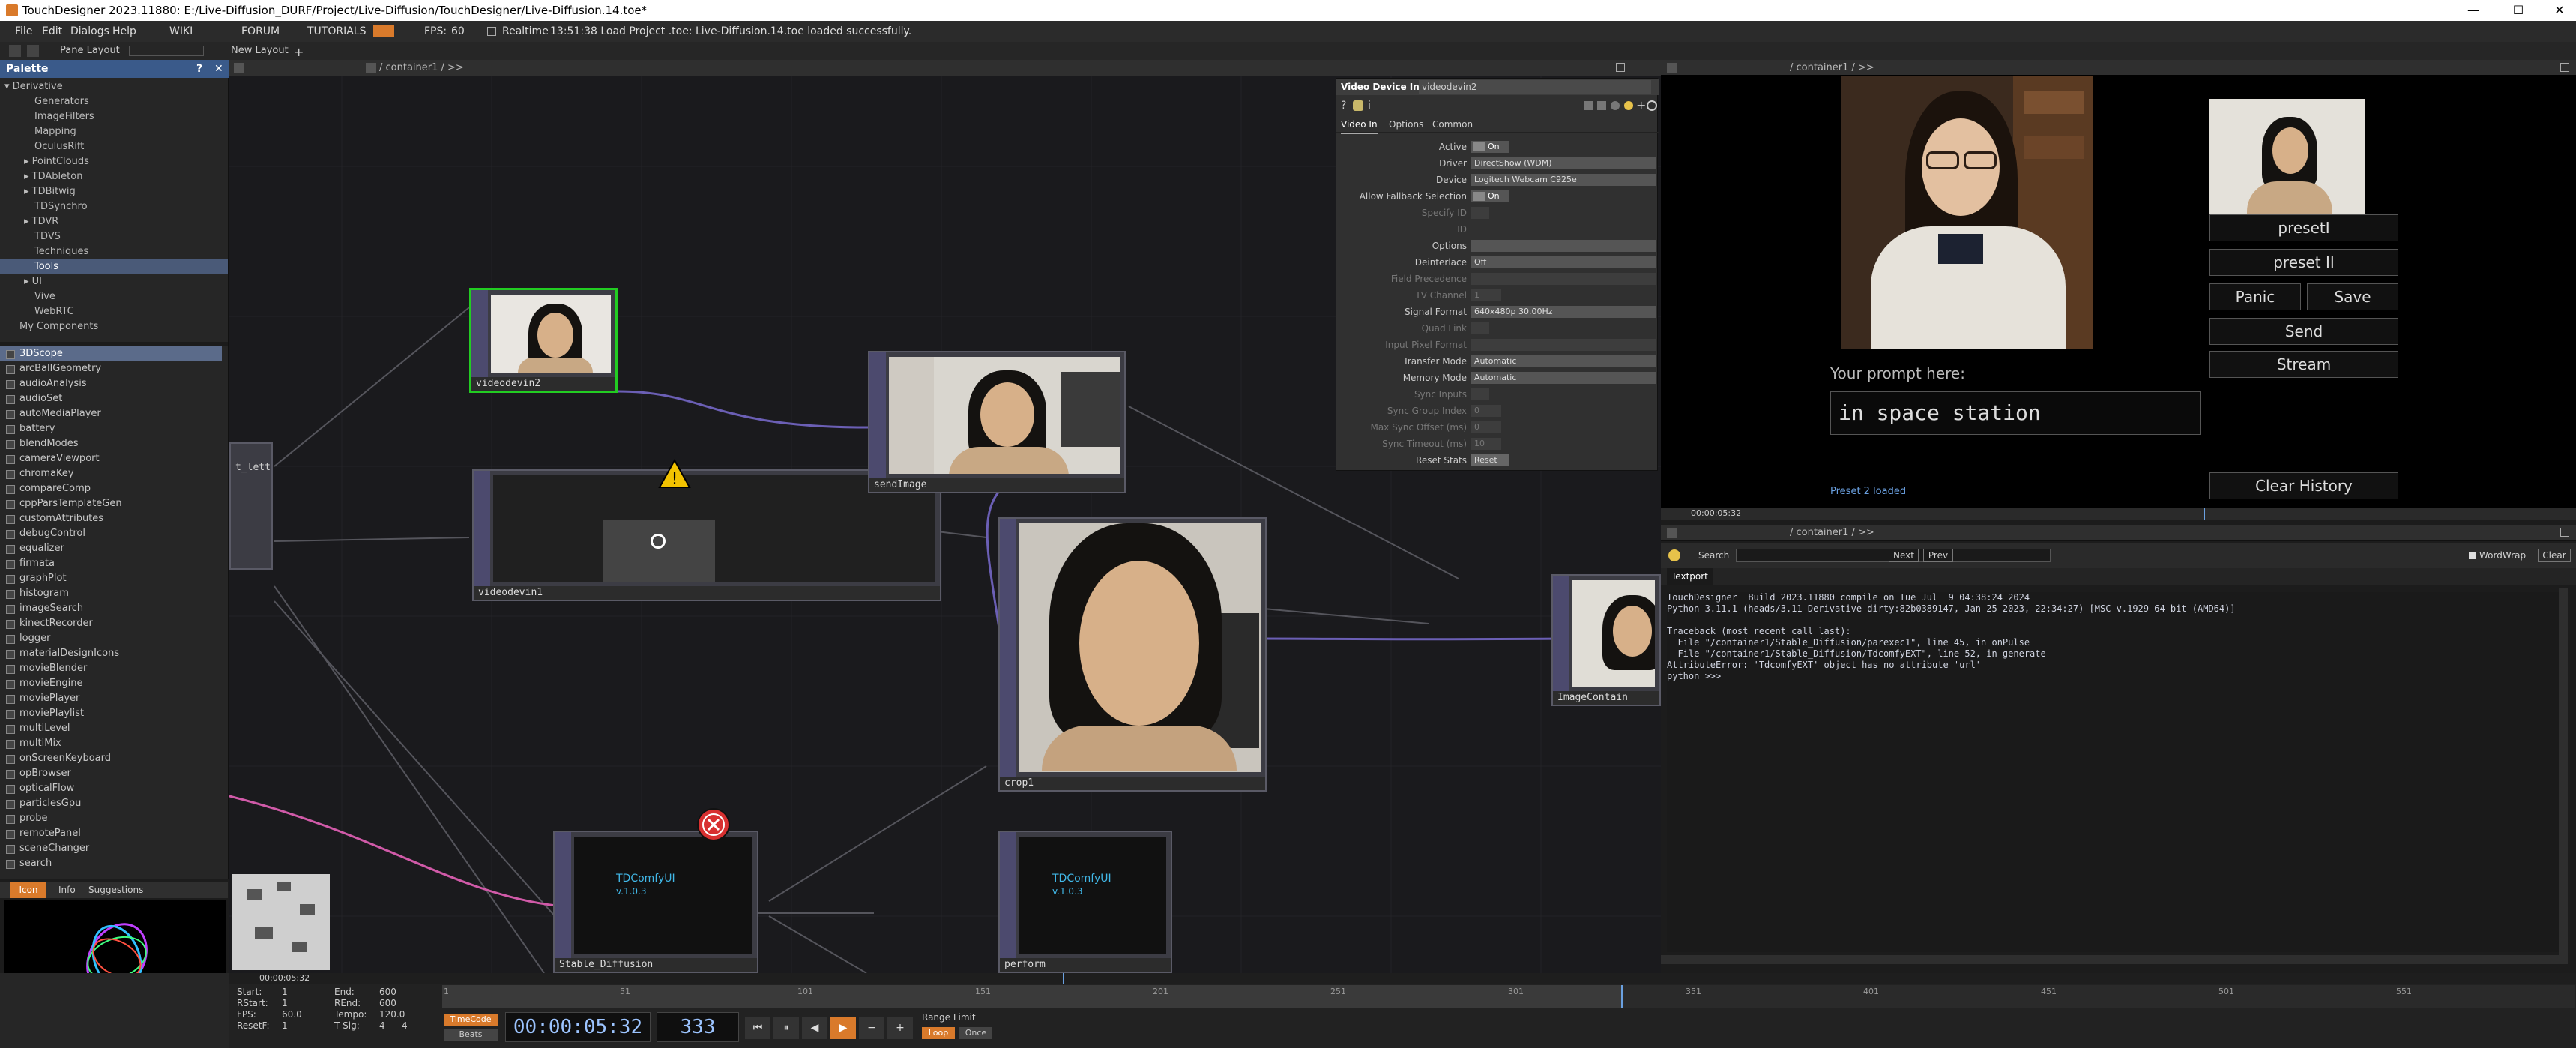 This screenshot has height=1048, width=2576. What do you see at coordinates (111, 578) in the screenshot?
I see `list-item: graphPlot` at bounding box center [111, 578].